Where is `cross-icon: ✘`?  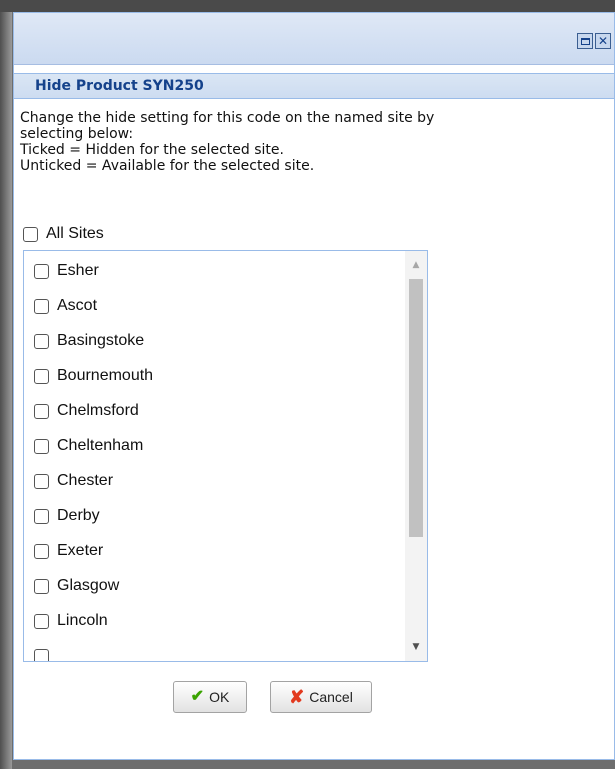 cross-icon: ✘ is located at coordinates (297, 697).